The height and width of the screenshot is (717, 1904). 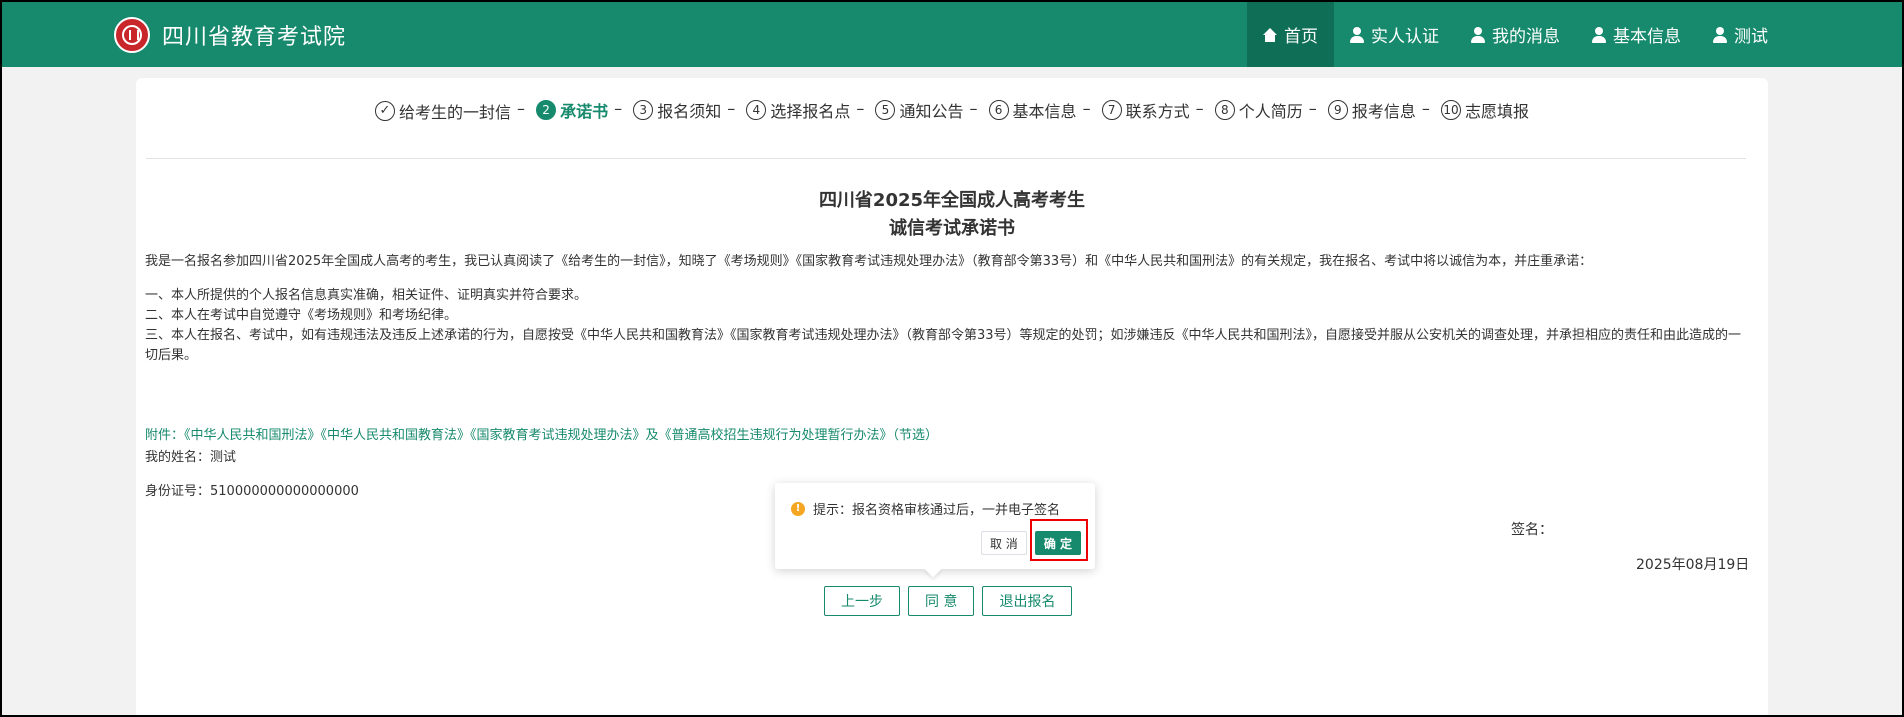 I want to click on step-2: 2 承诺书, so click(x=572, y=110).